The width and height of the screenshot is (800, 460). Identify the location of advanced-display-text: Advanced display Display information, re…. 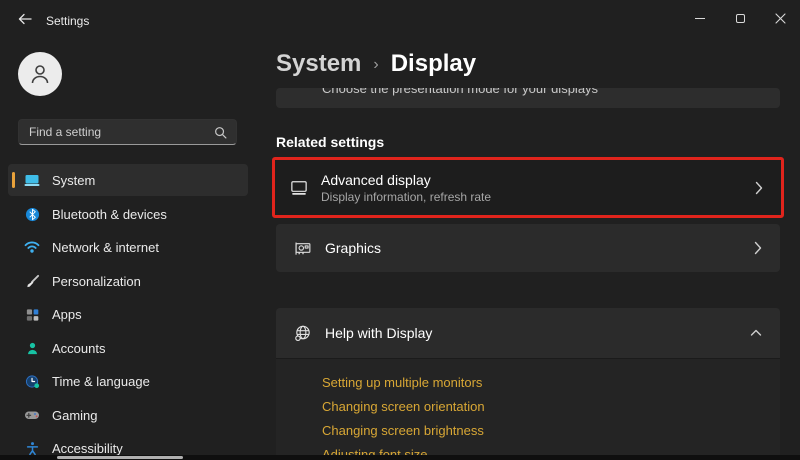
(538, 188).